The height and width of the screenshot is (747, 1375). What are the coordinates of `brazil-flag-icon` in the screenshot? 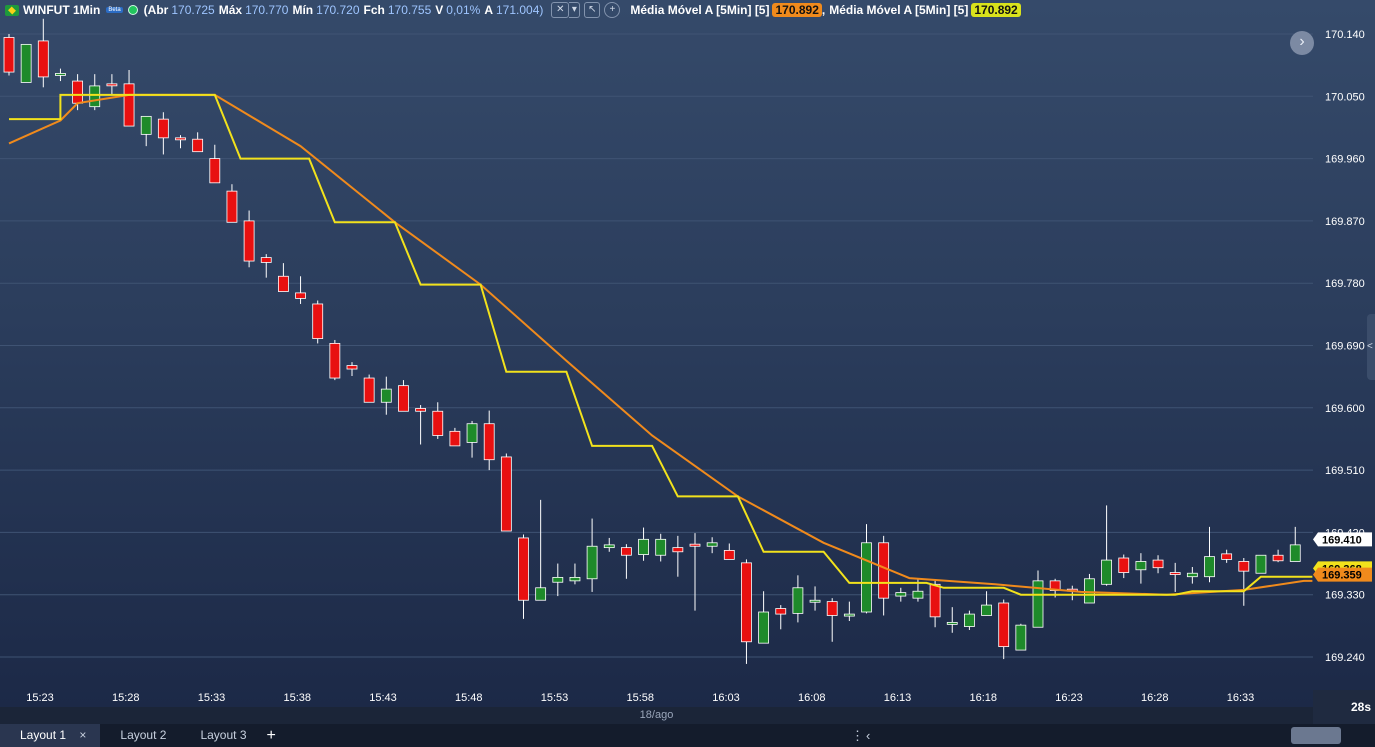 It's located at (12, 10).